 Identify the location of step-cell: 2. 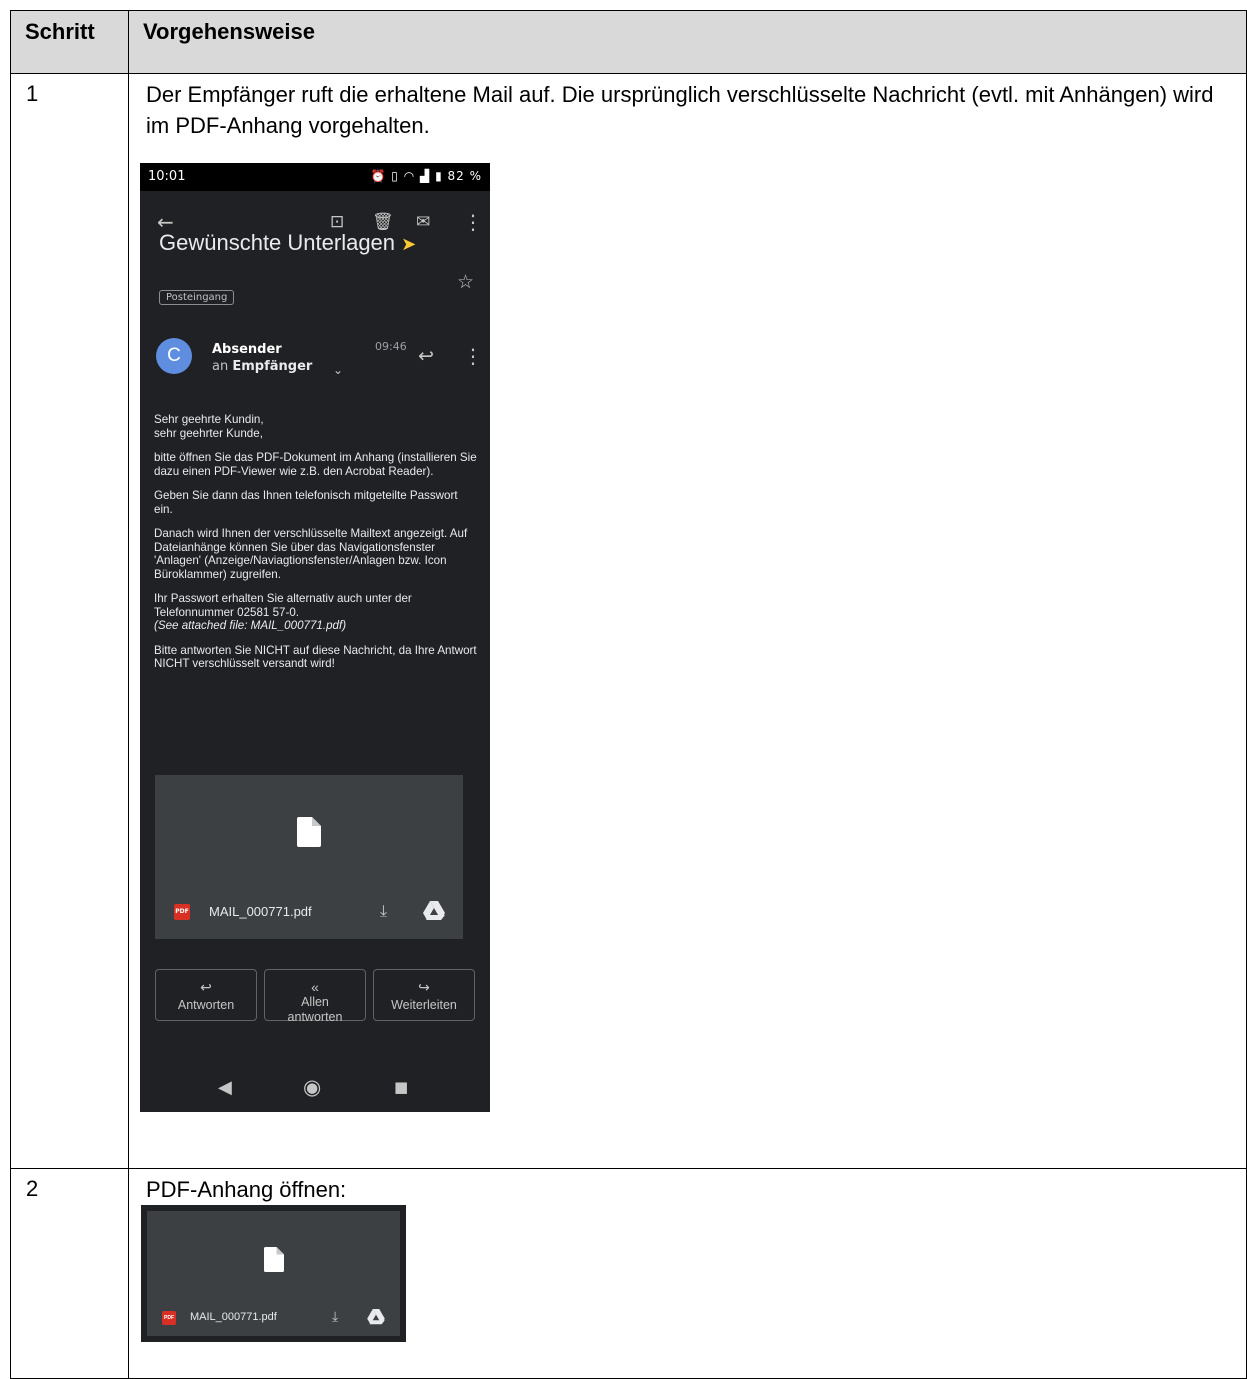
(69, 1273).